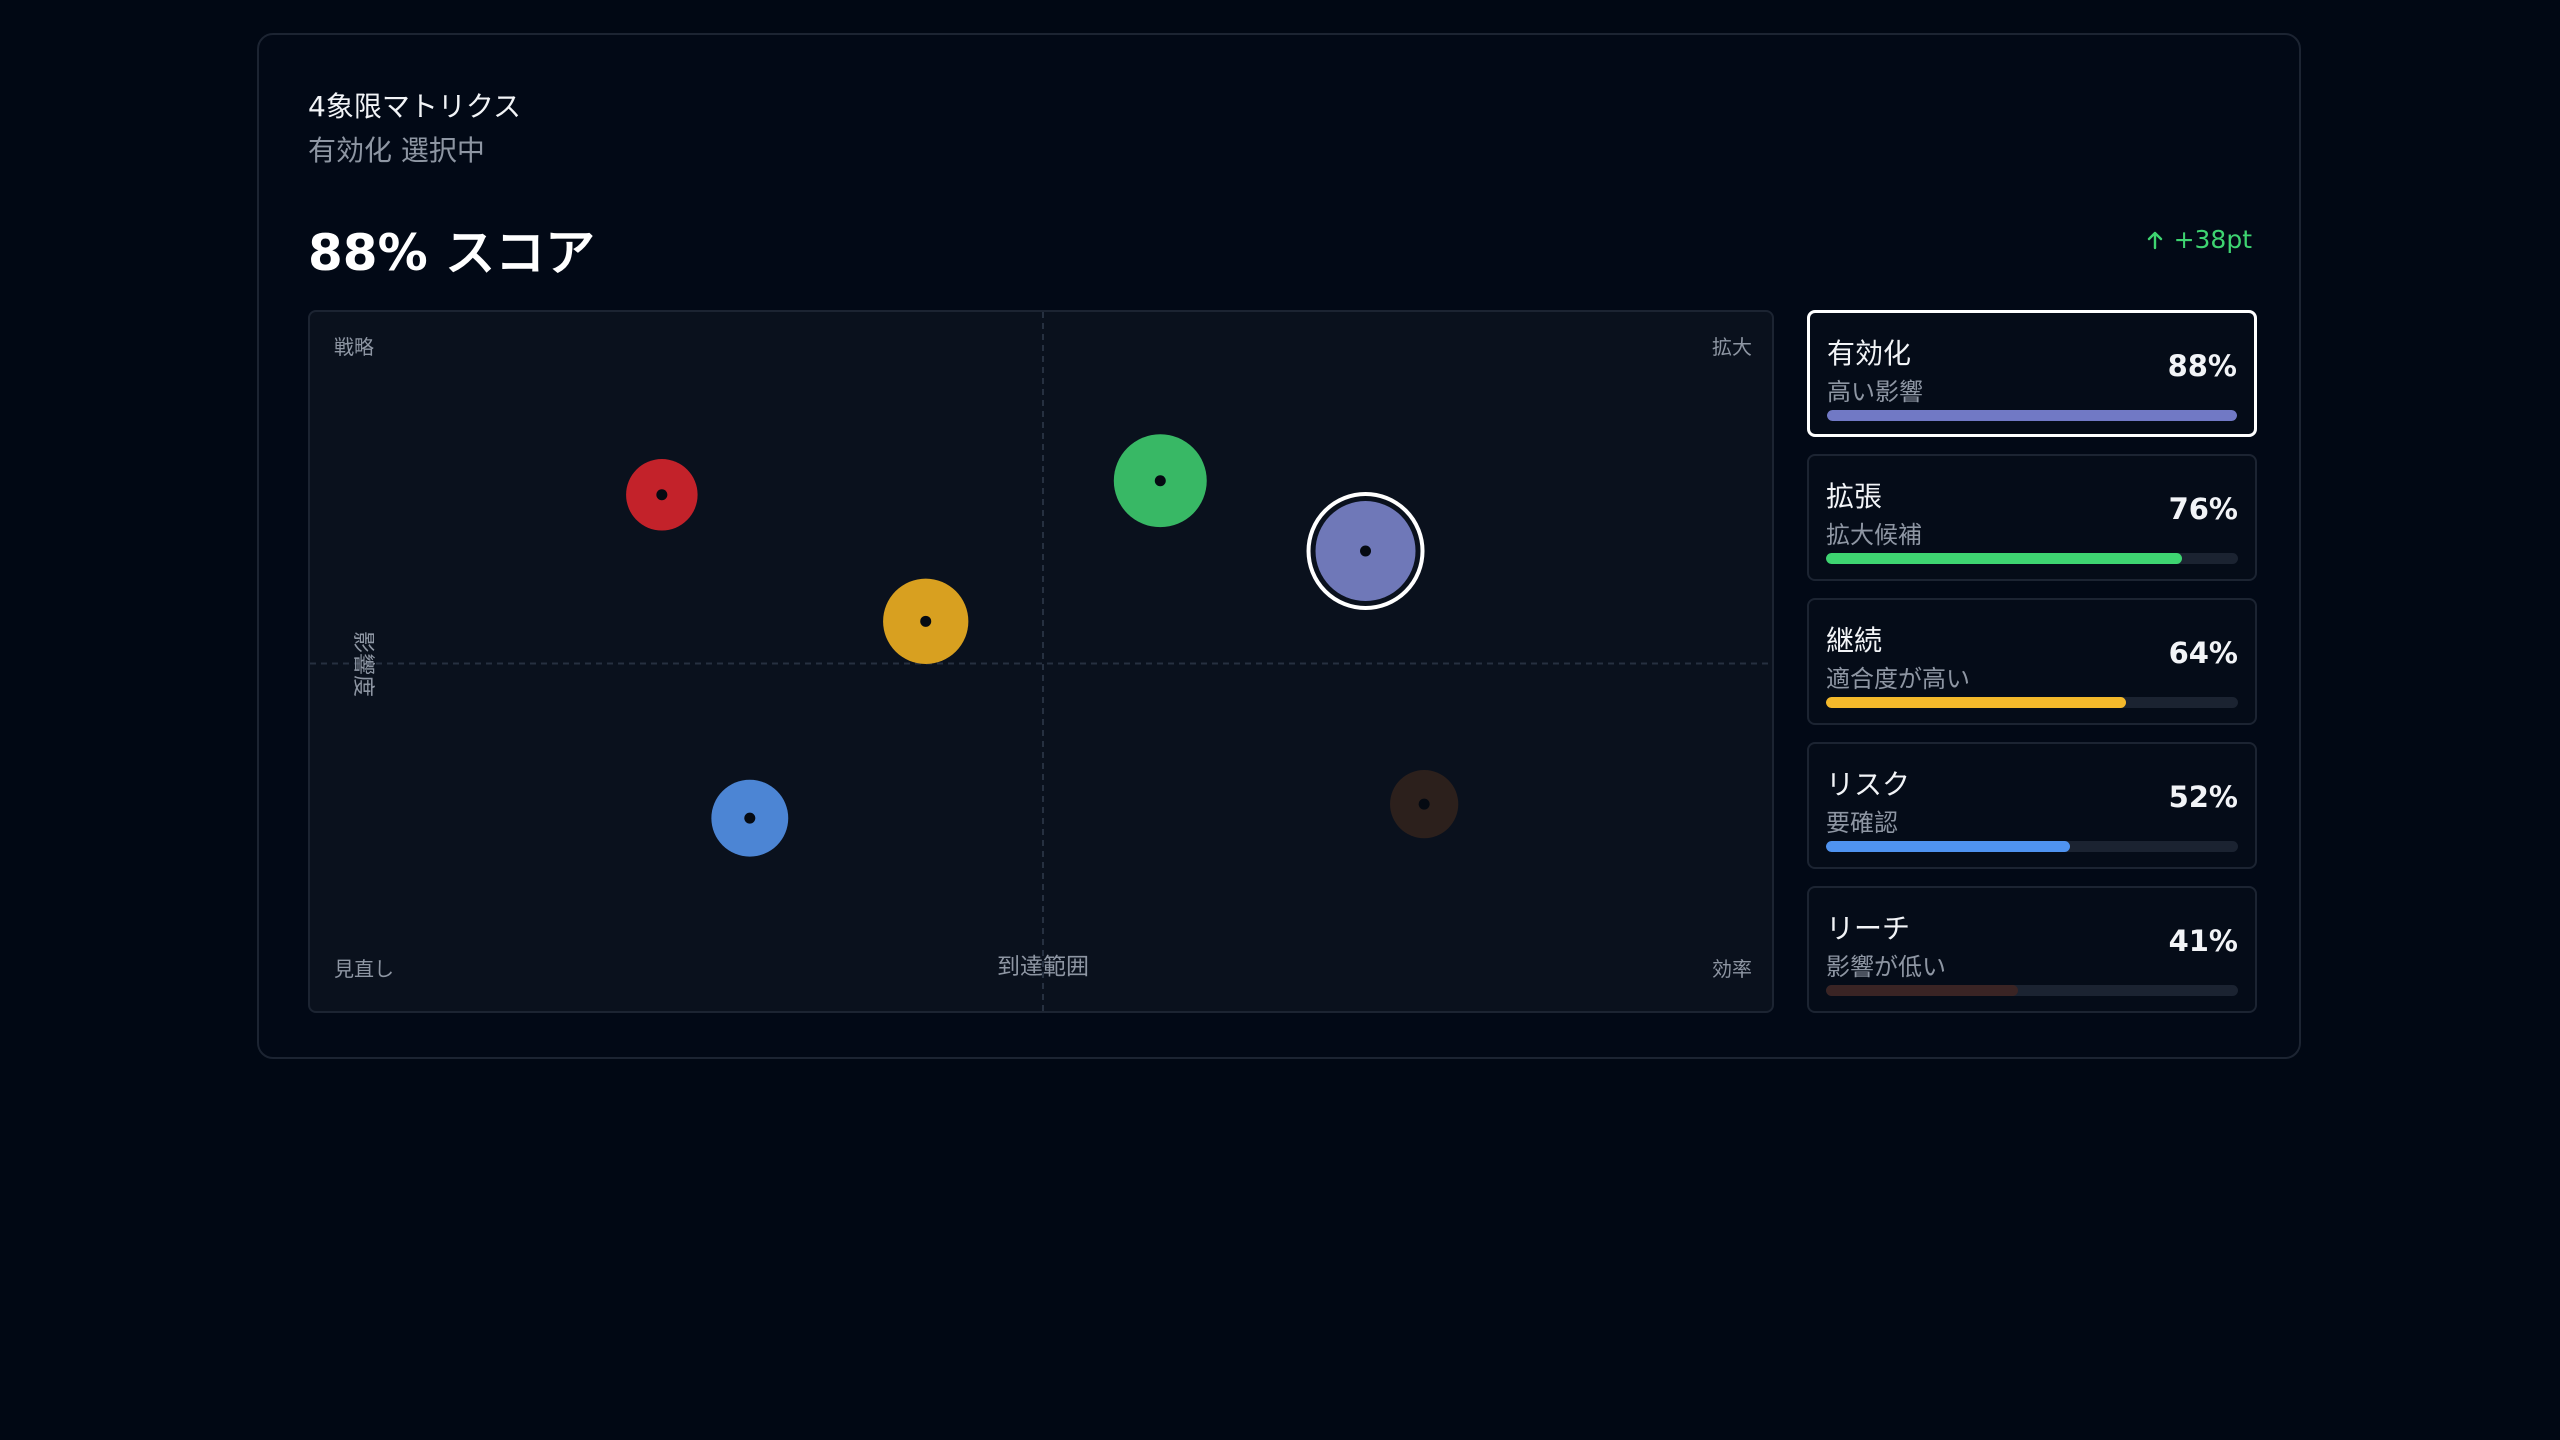 The image size is (2560, 1440). Describe the element at coordinates (1366, 551) in the screenshot. I see `point-0-center-dot` at that location.